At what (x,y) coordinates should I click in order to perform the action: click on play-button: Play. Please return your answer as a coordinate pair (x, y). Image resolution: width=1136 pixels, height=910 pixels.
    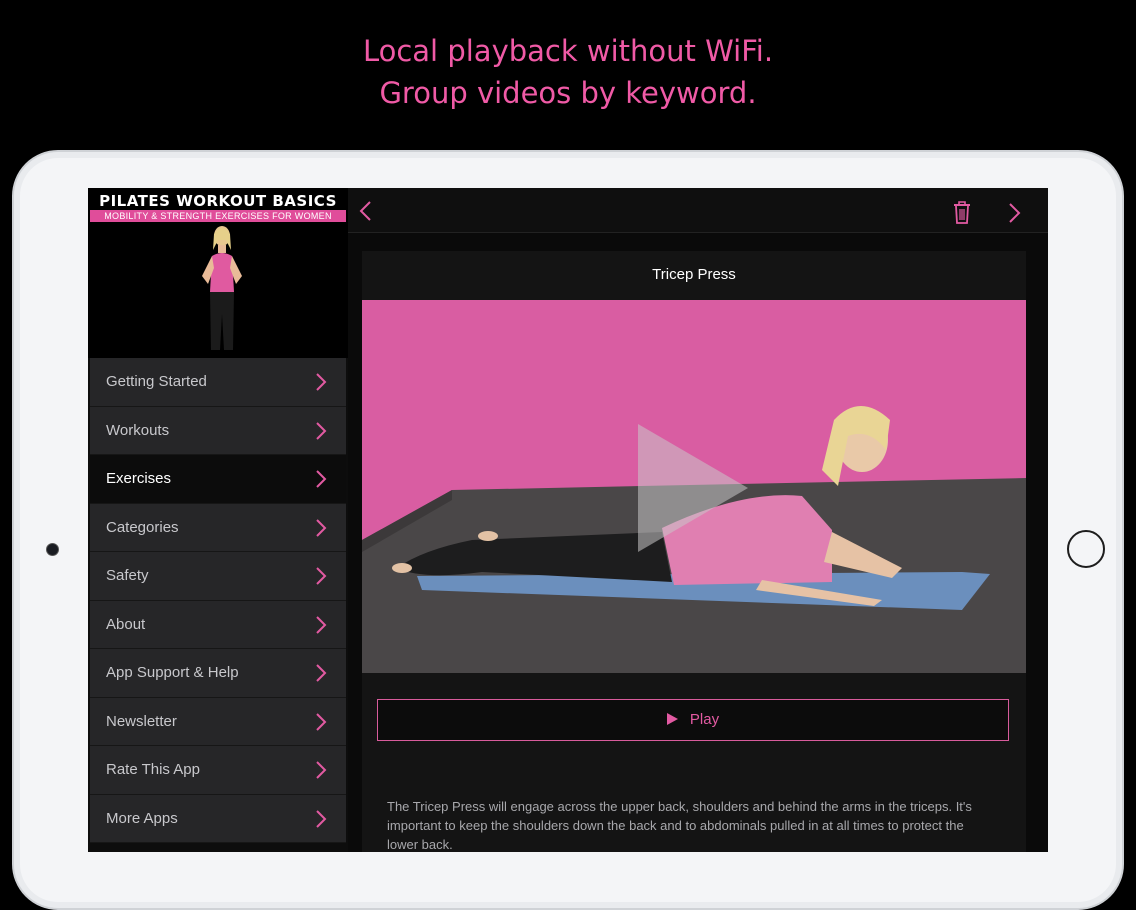
    Looking at the image, I should click on (693, 720).